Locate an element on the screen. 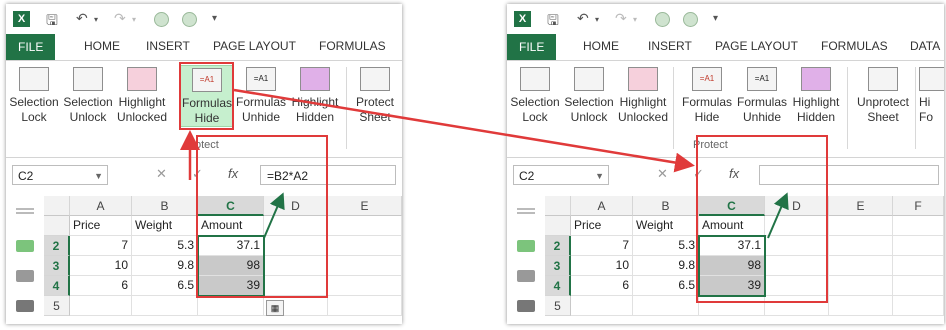 Image resolution: width=946 pixels, height=330 pixels. arrow-green-right is located at coordinates (778, 215).